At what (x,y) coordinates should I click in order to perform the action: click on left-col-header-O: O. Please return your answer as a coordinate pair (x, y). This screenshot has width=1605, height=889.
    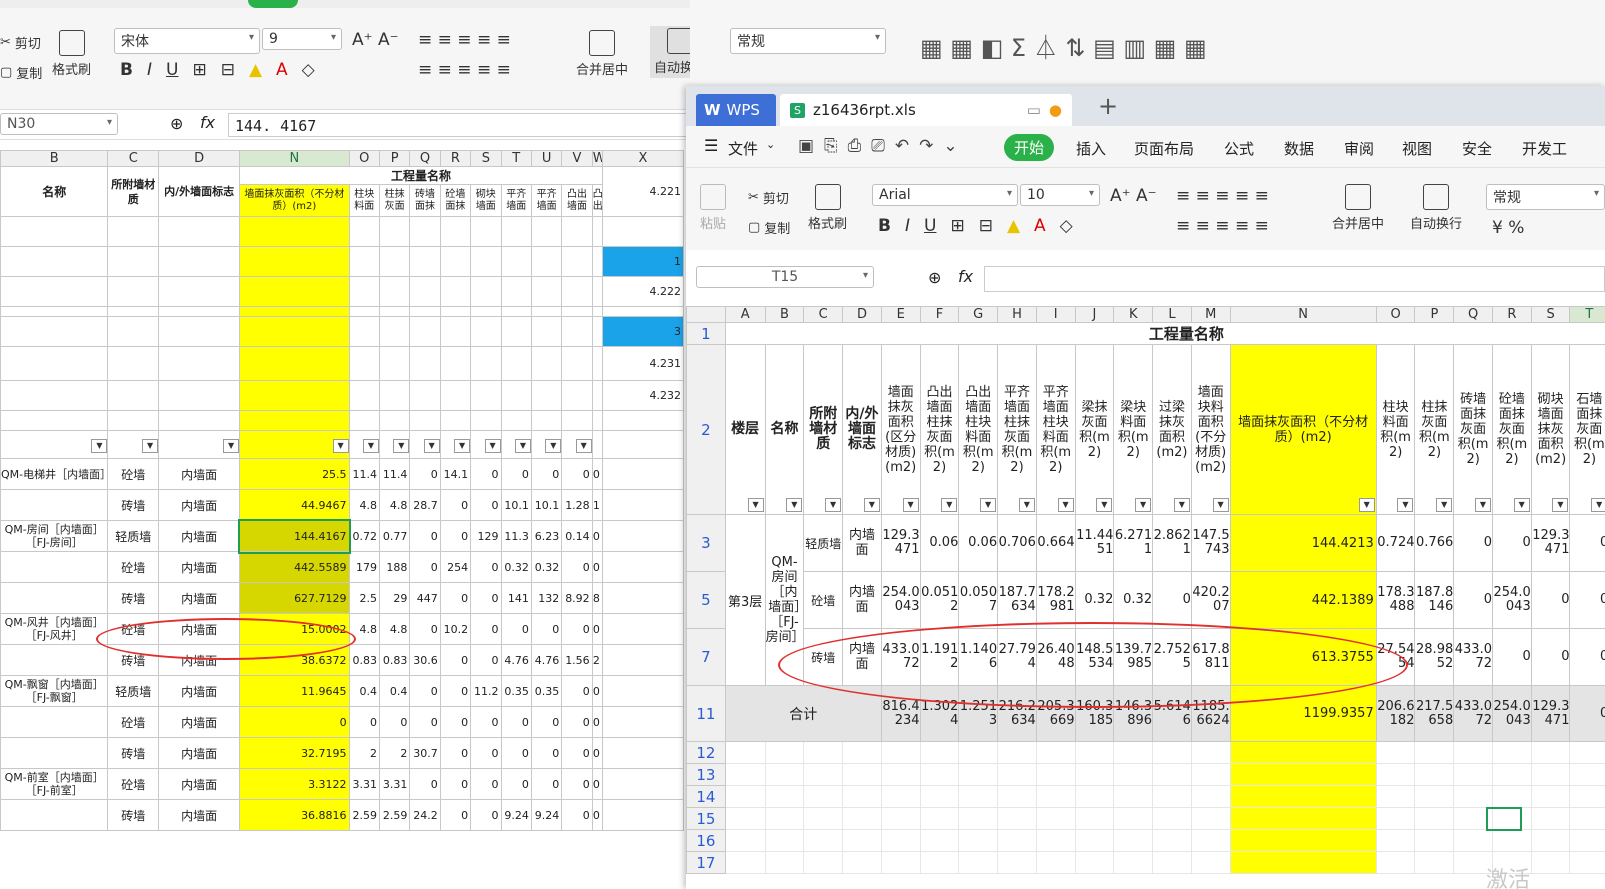
    Looking at the image, I should click on (364, 158).